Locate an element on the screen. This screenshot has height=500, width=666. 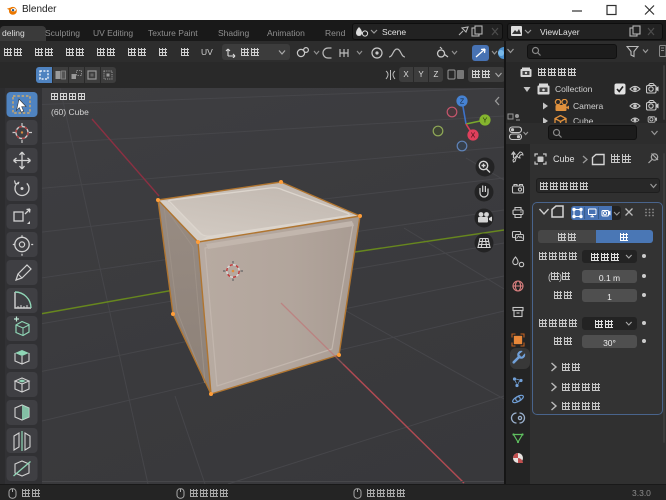
svg-text: Y is located at coordinates (485, 121).